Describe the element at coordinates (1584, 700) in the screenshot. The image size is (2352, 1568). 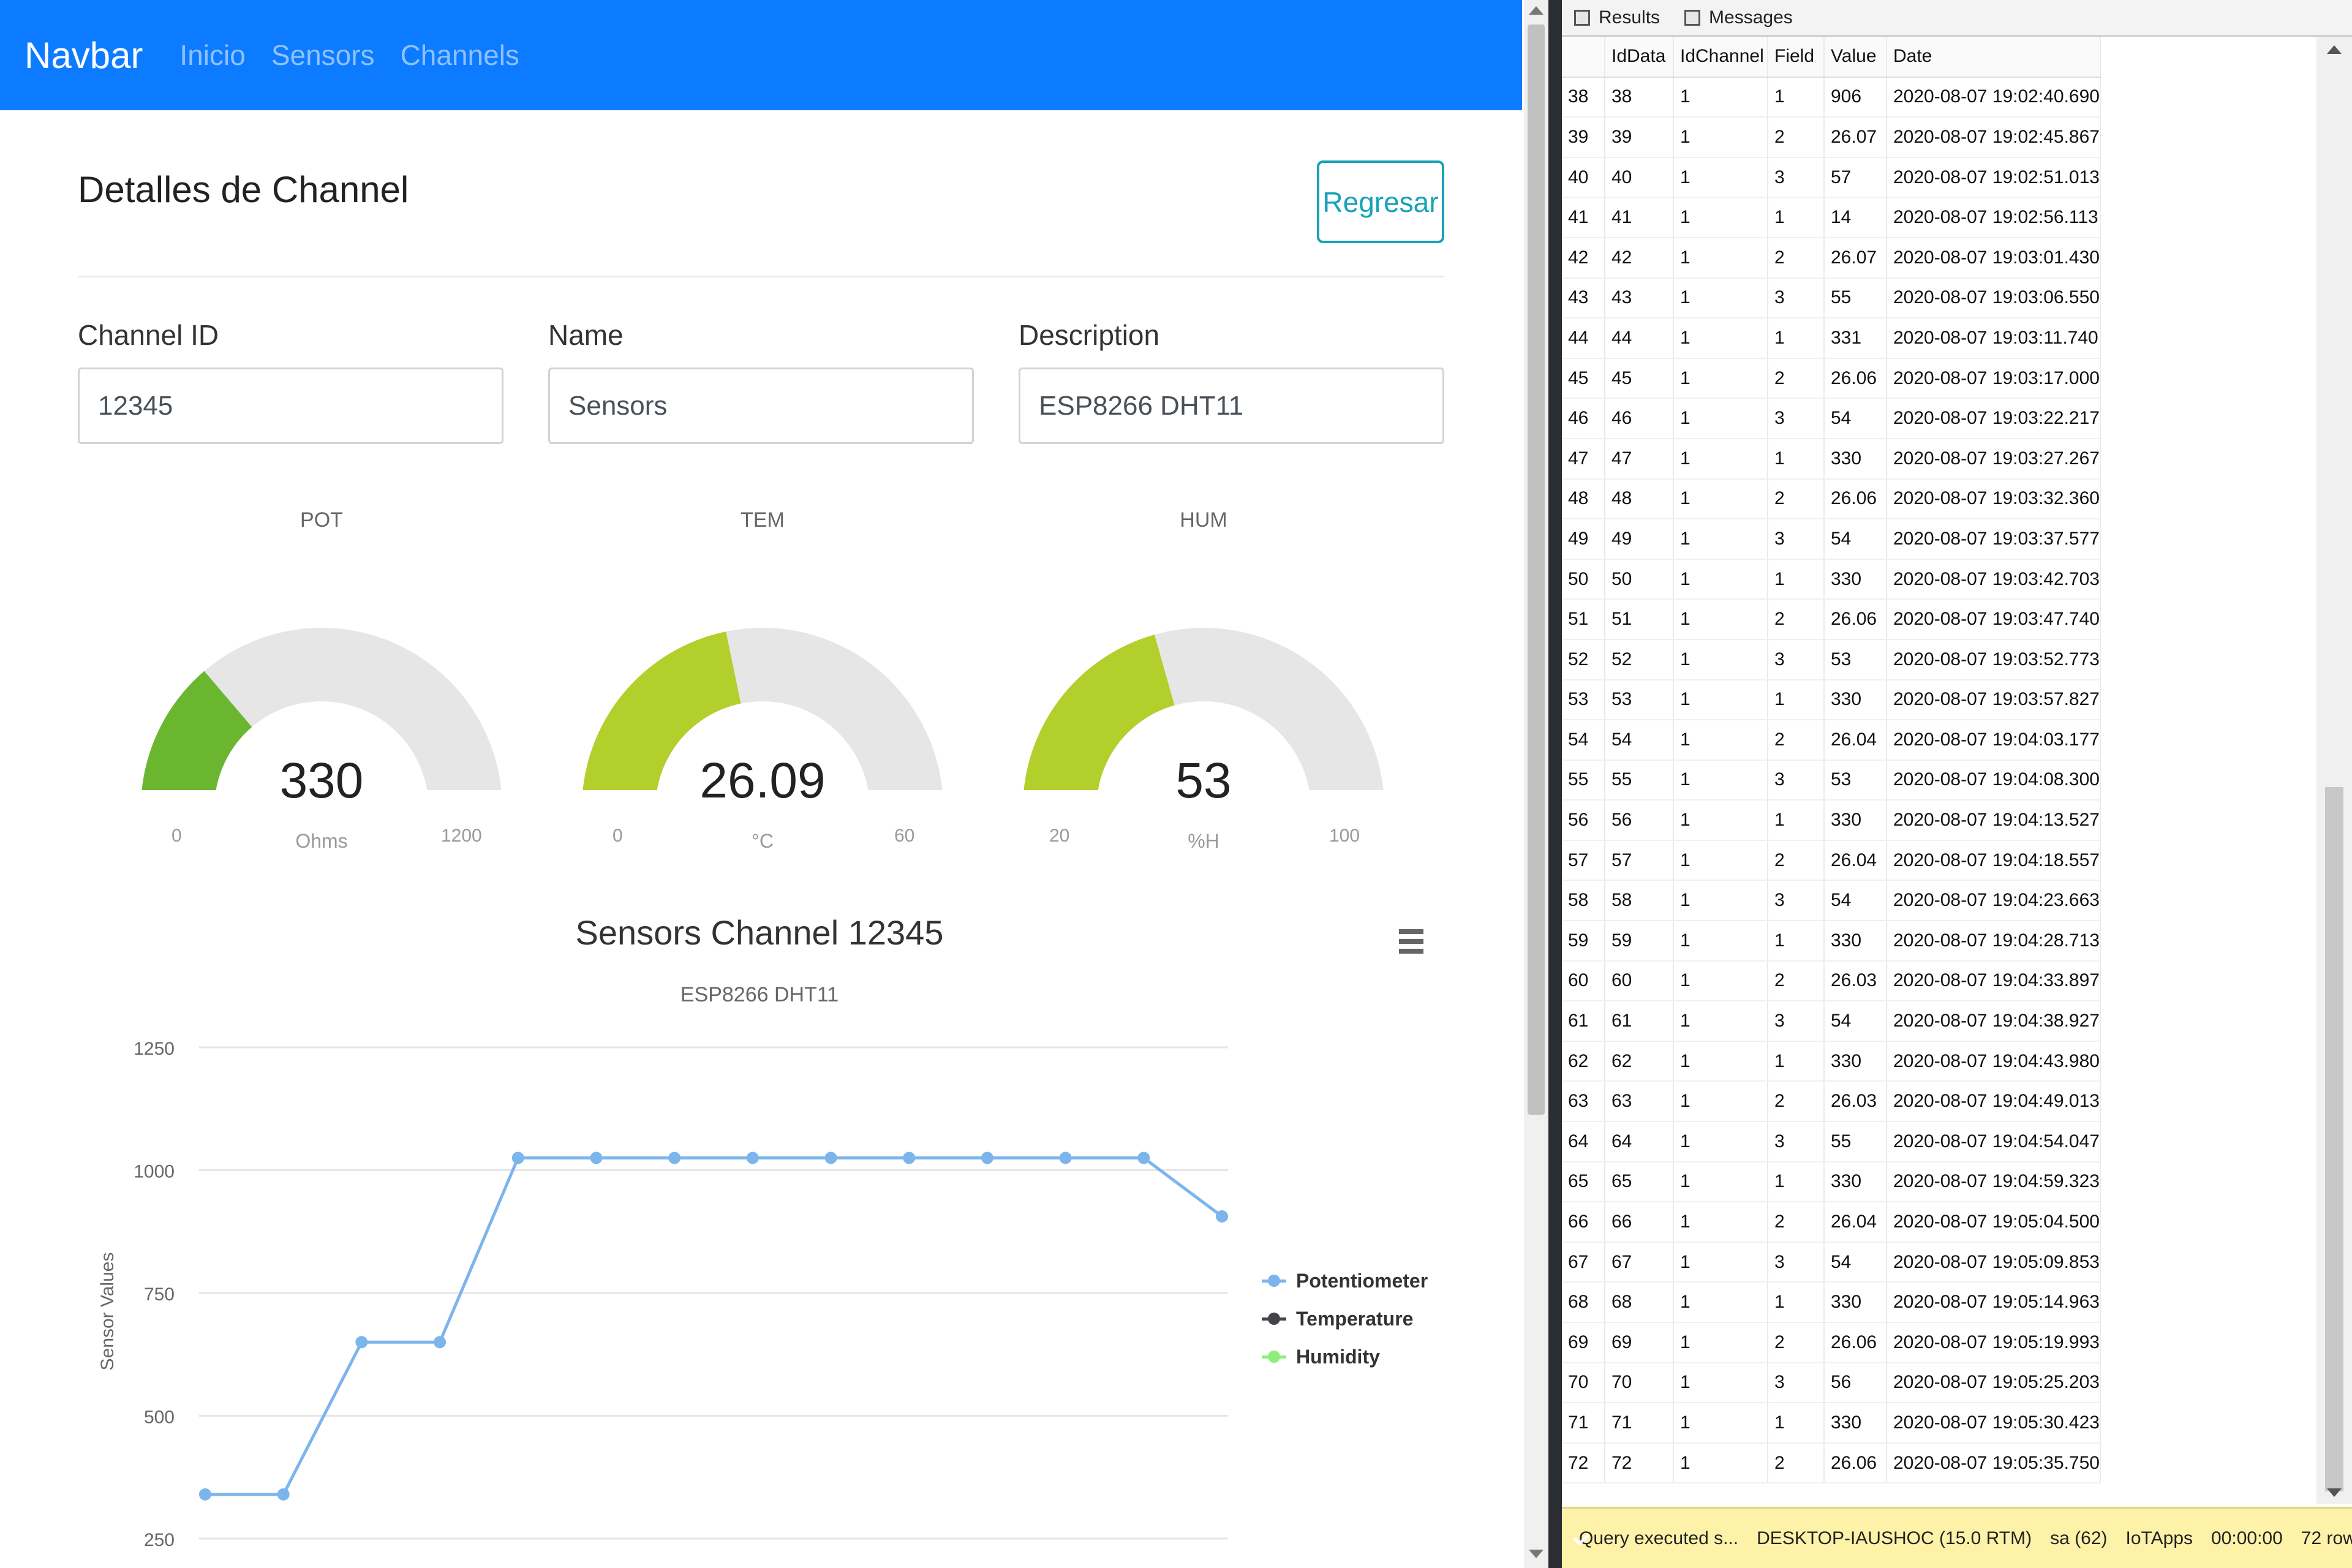
I see `row-number-cell: 53` at that location.